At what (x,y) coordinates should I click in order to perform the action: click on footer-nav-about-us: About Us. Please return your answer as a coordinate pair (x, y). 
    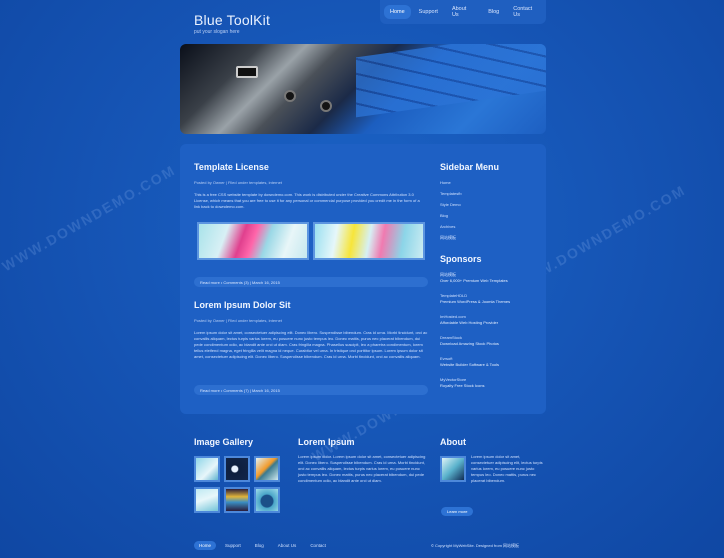
    Looking at the image, I should click on (287, 545).